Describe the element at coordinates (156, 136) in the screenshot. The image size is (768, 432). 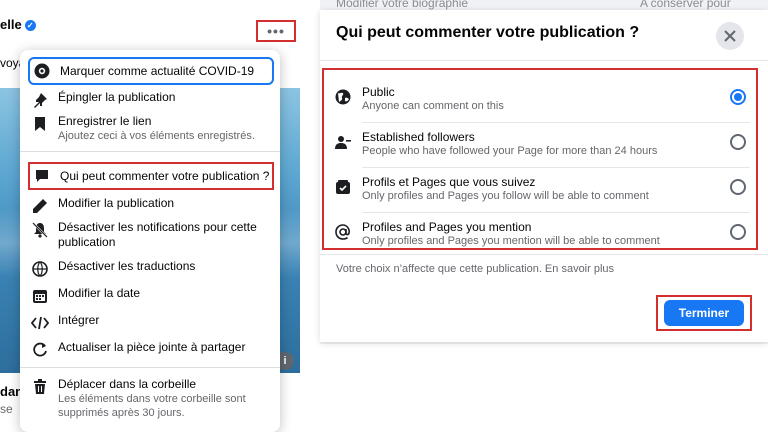
I see `menu-item-description: Ajoutez ceci à vos éléments enregistrés.` at that location.